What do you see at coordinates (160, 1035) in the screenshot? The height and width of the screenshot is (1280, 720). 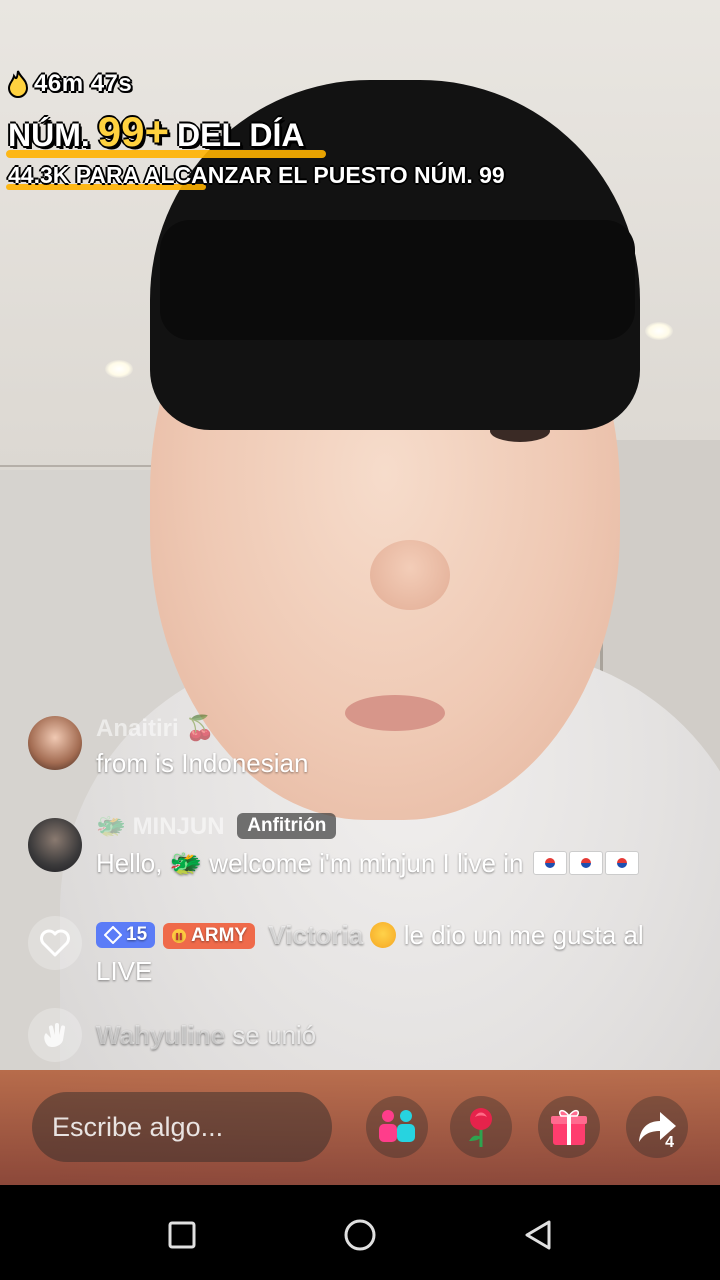 I see `chat-username: Wahyuline` at bounding box center [160, 1035].